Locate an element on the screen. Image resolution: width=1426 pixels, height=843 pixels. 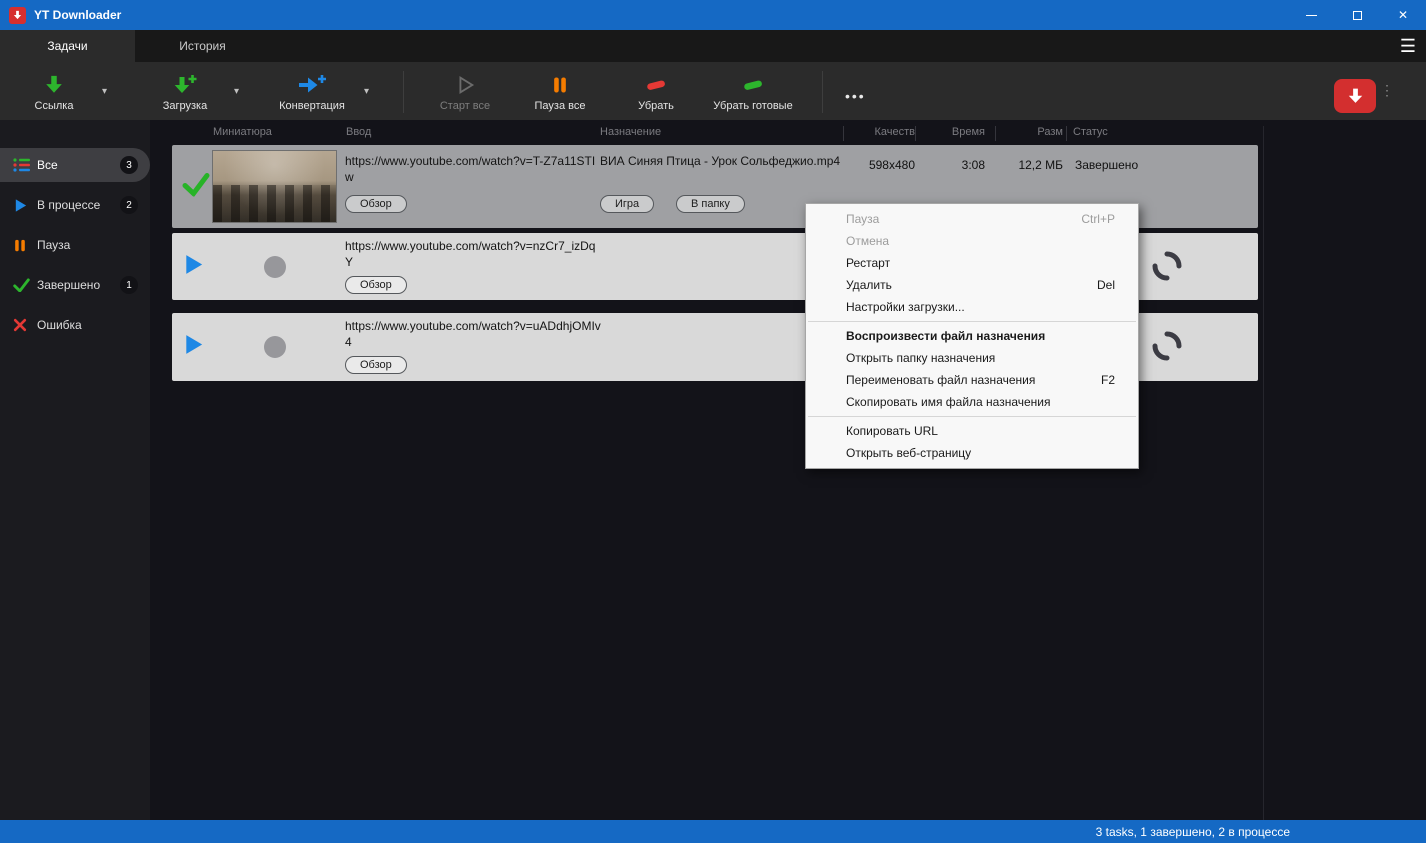
close-button: ✕ is located at coordinates (1403, 15).